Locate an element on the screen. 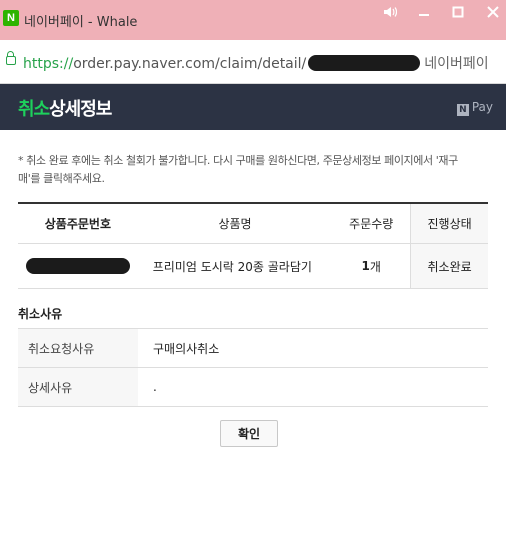 This screenshot has height=555, width=506. reason-value: 구매의사취소 is located at coordinates (186, 348).